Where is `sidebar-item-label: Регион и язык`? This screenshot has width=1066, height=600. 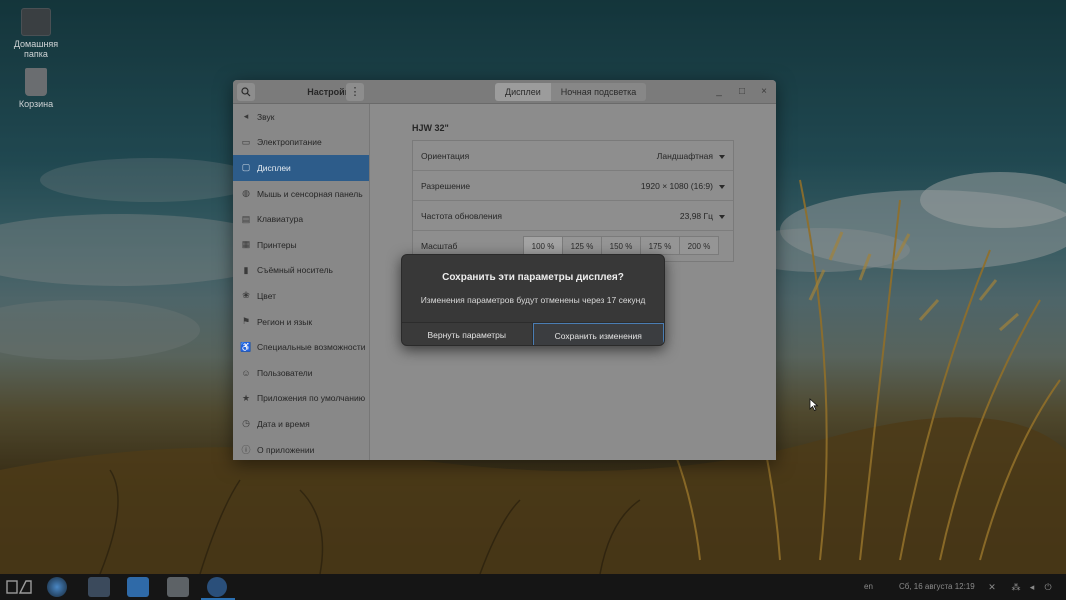
sidebar-item-label: Регион и язык is located at coordinates (285, 321).